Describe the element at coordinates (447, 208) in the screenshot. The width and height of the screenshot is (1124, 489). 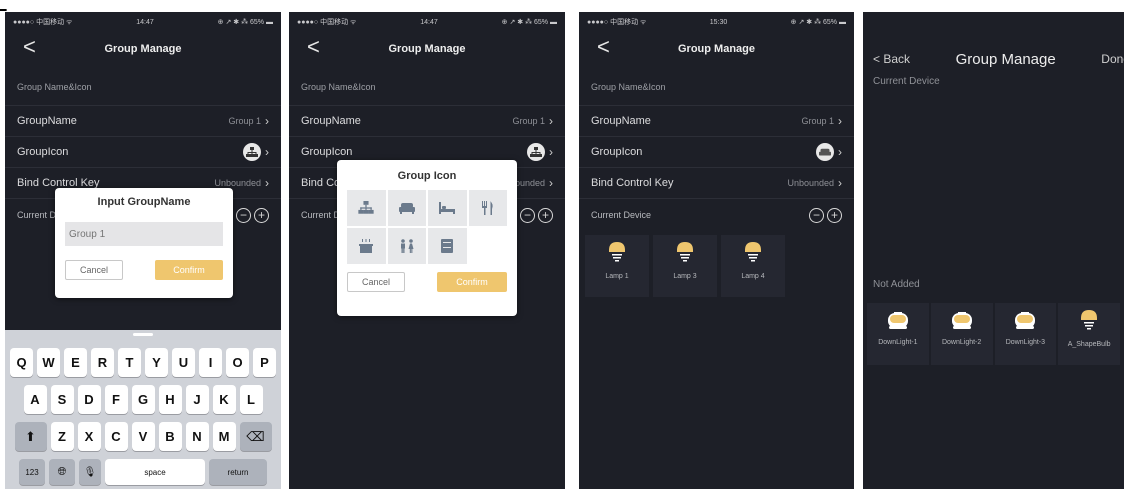
I see `bed-icon` at that location.